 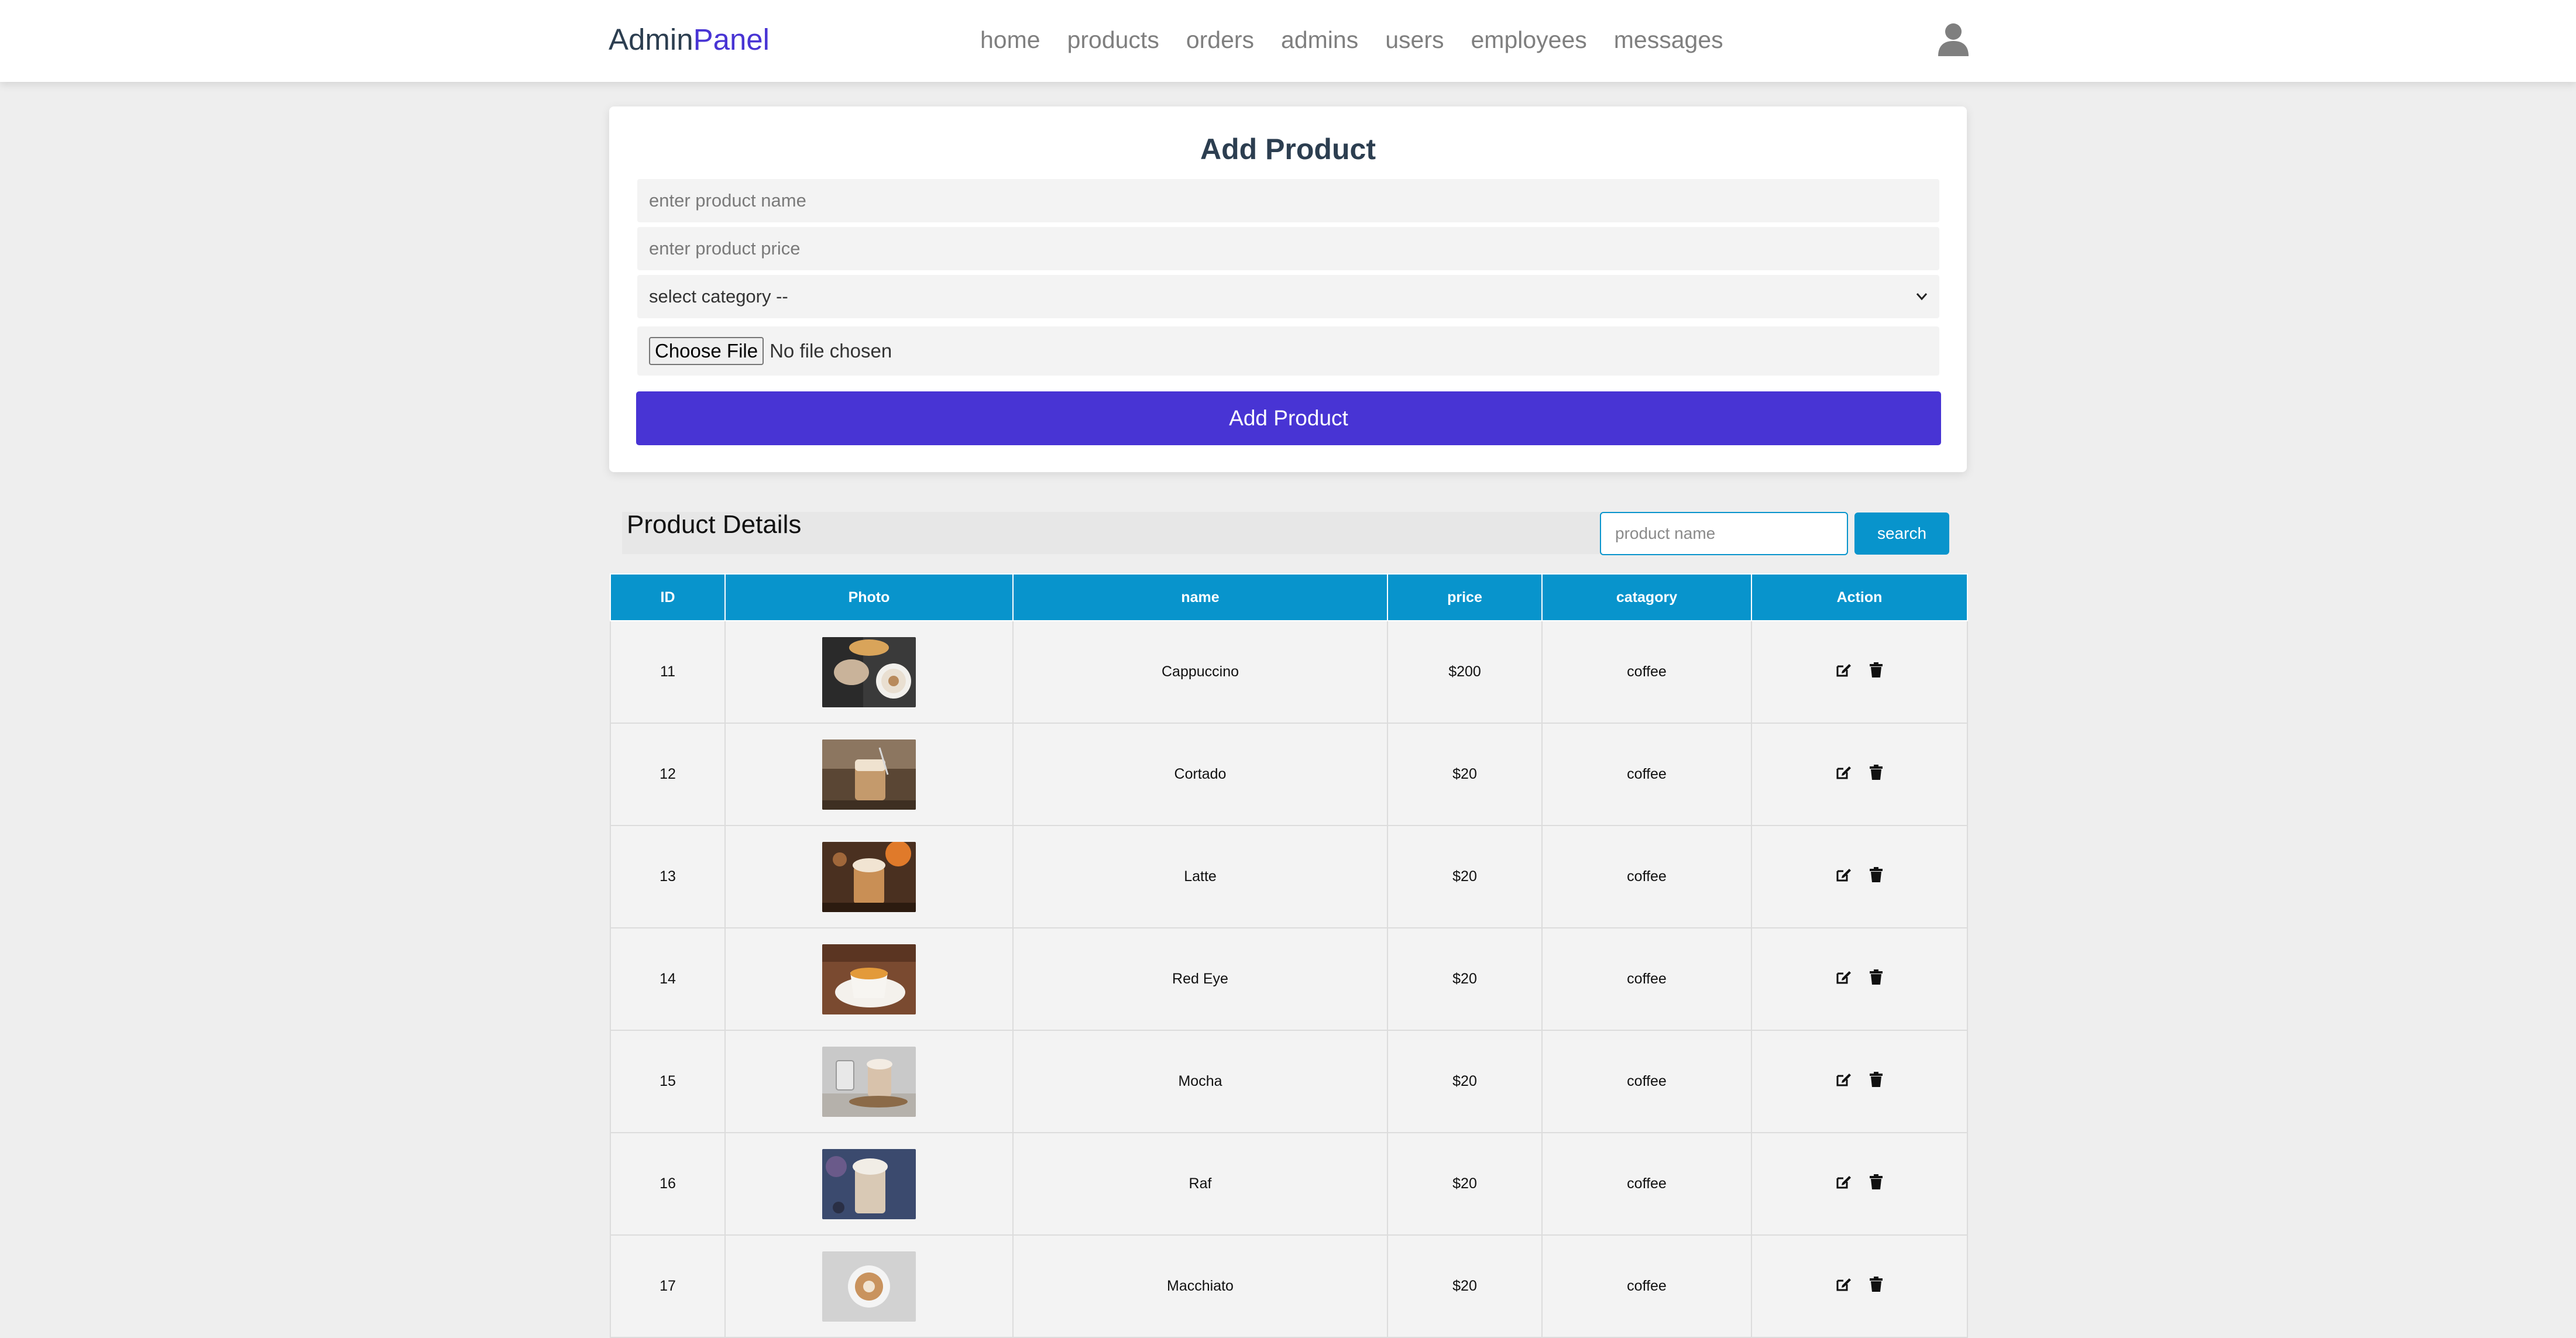 What do you see at coordinates (1200, 1184) in the screenshot?
I see `cell-name: Raf` at bounding box center [1200, 1184].